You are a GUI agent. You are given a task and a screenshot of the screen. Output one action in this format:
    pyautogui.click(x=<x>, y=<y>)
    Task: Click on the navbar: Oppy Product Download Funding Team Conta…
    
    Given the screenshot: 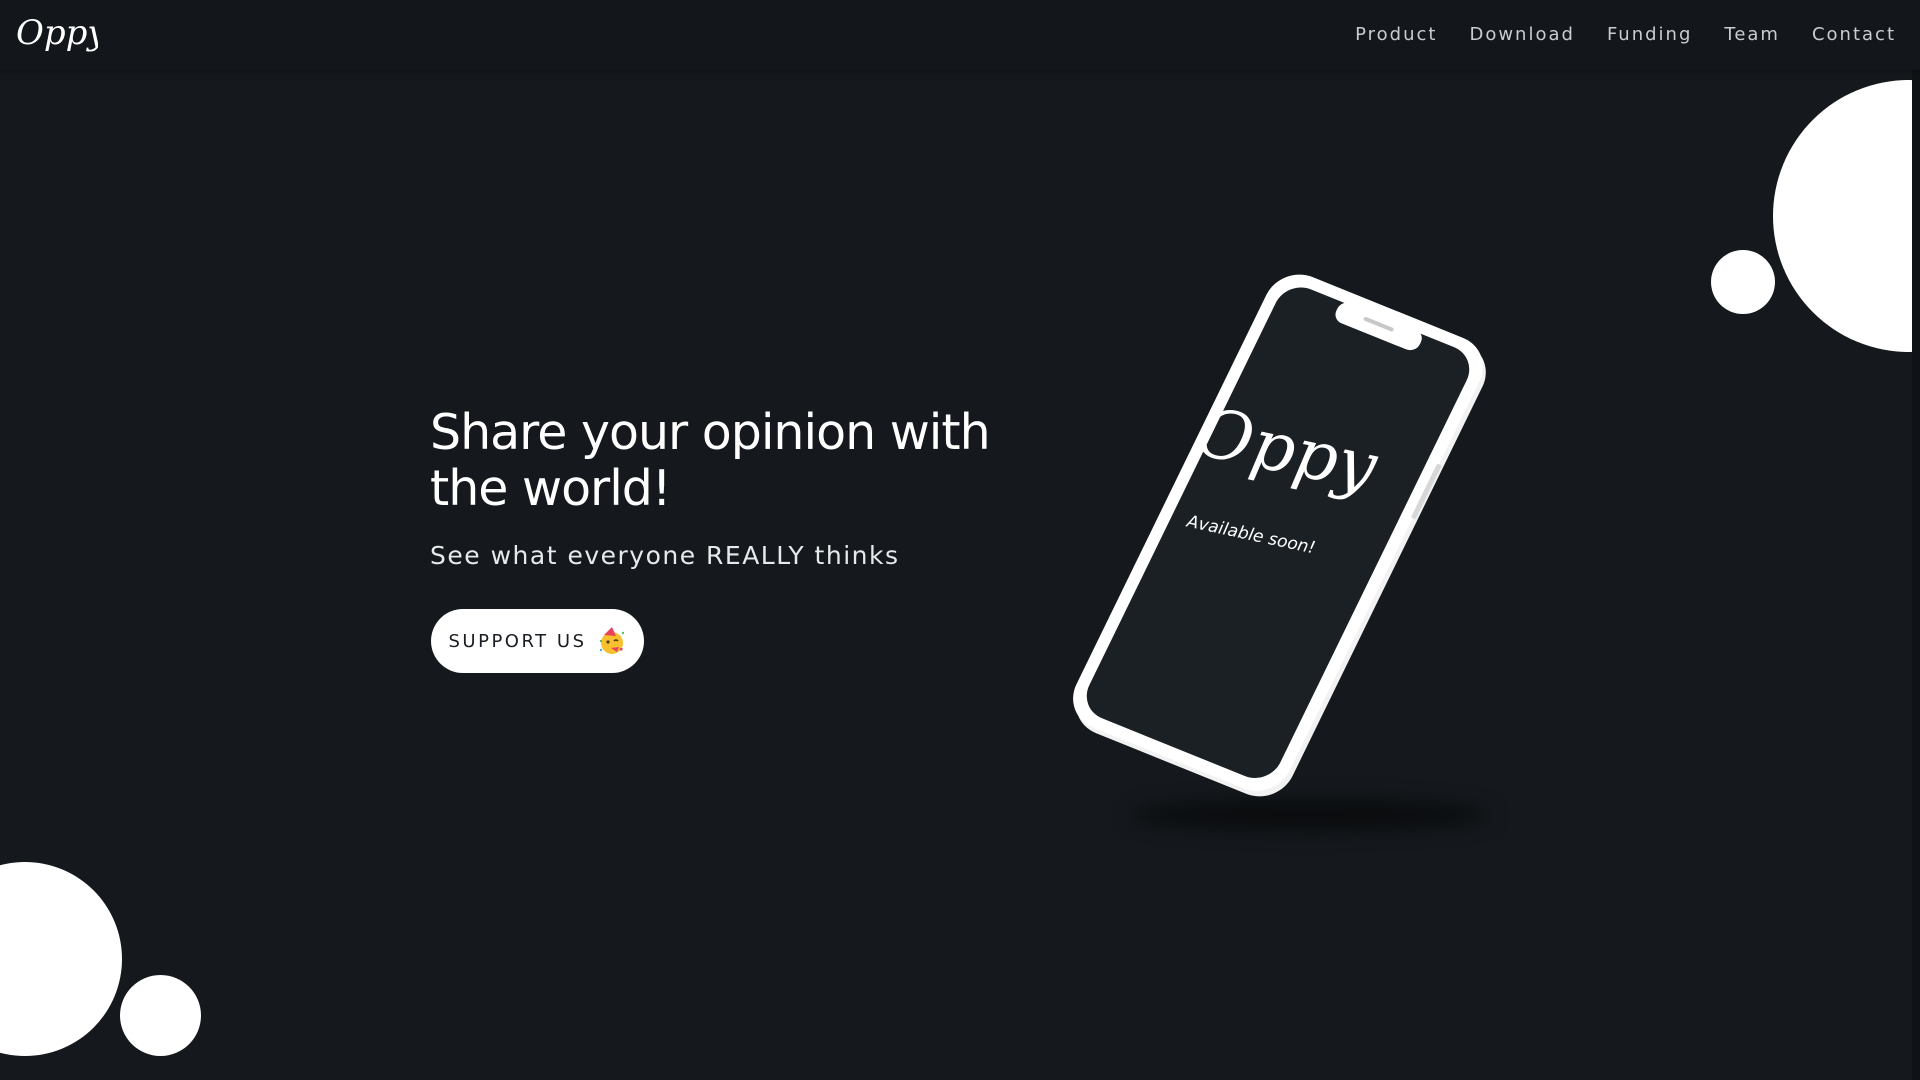 What is the action you would take?
    pyautogui.click(x=960, y=35)
    